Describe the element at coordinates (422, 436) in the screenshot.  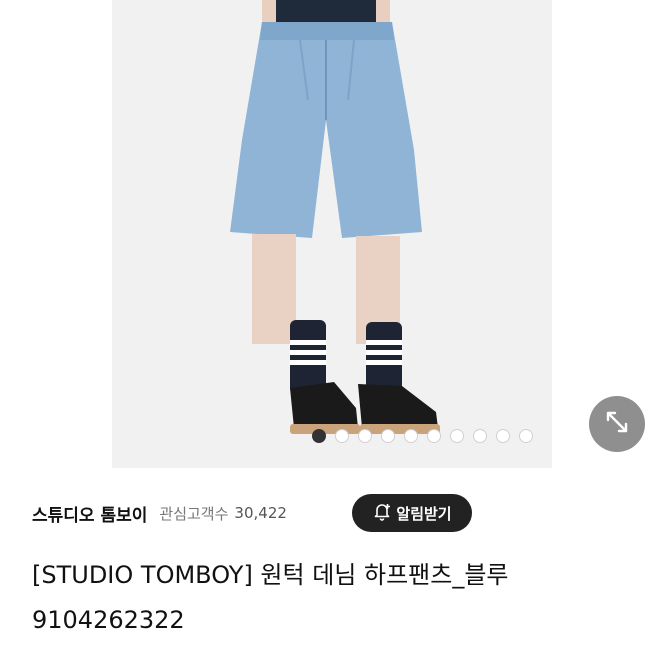
I see `carousel-indicator` at that location.